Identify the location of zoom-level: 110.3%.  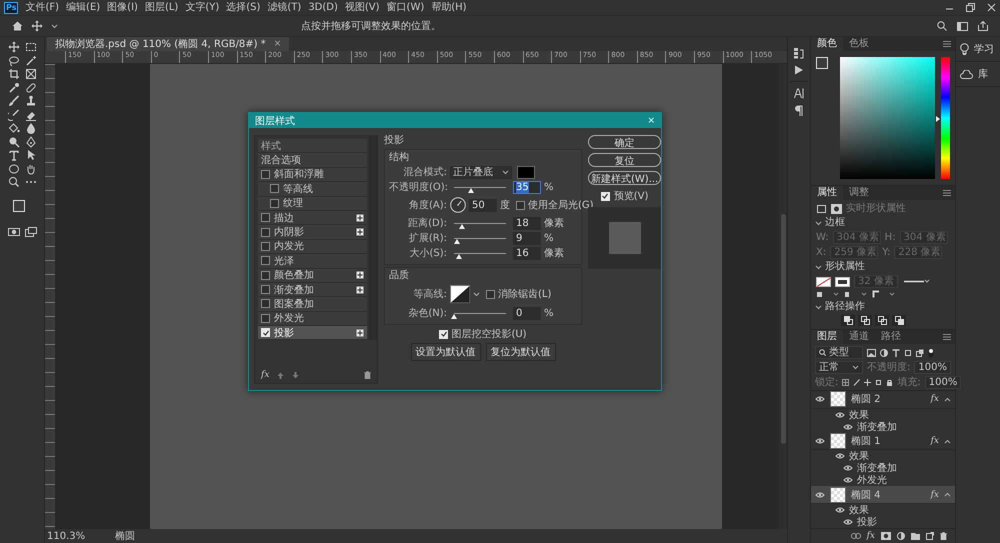
(66, 536).